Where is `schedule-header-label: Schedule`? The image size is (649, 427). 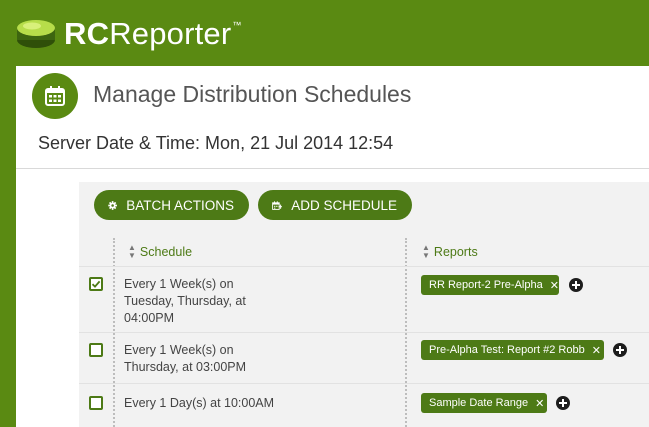 schedule-header-label: Schedule is located at coordinates (166, 252).